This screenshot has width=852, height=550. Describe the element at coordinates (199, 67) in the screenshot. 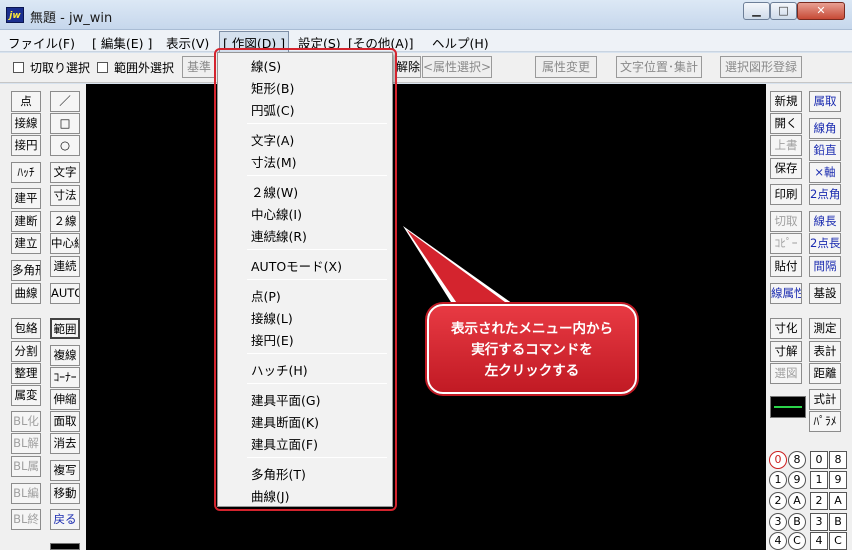

I see `base-button: 基準` at that location.